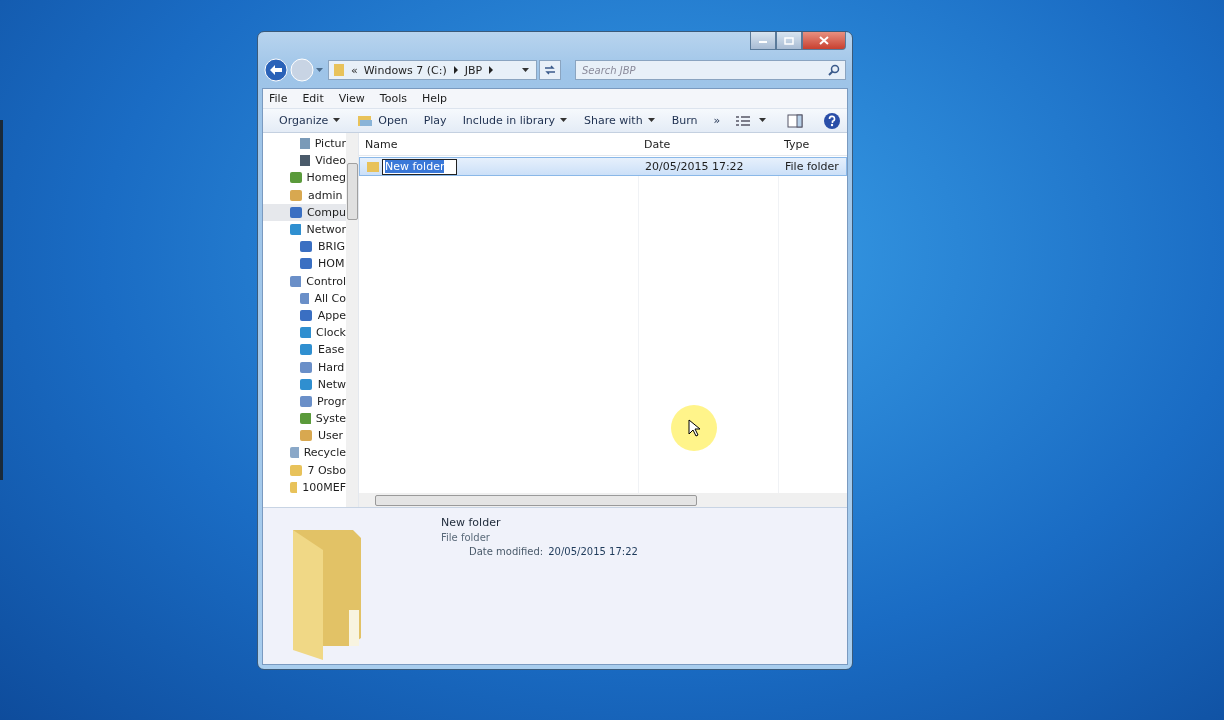 This screenshot has width=1224, height=720. Describe the element at coordinates (310, 120) in the screenshot. I see `toolbar-button: Organize` at that location.